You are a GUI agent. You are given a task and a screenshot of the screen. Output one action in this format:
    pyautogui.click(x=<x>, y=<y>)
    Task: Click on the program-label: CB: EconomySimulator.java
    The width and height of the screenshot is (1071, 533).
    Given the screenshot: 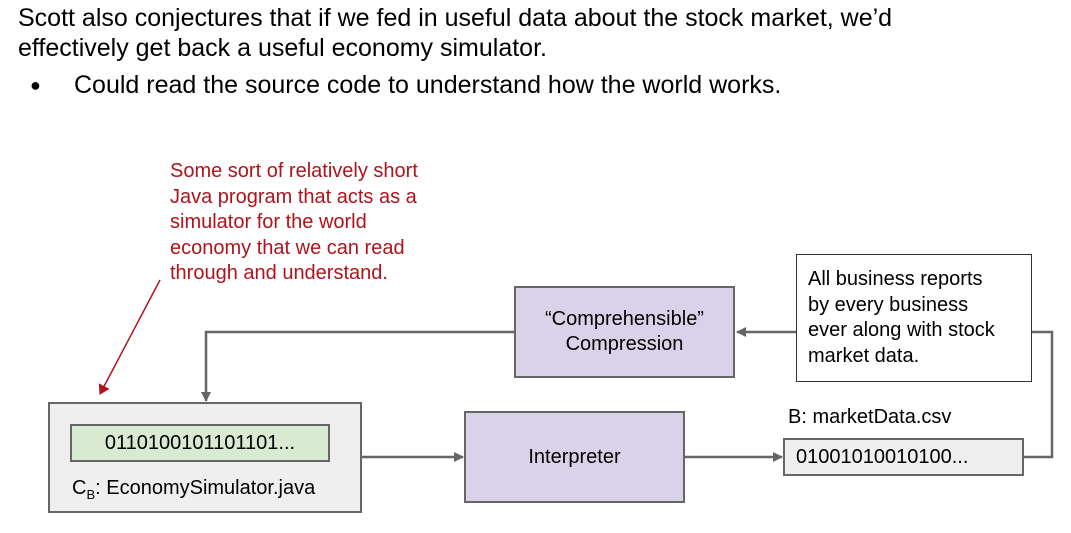 What is the action you would take?
    pyautogui.click(x=193, y=491)
    